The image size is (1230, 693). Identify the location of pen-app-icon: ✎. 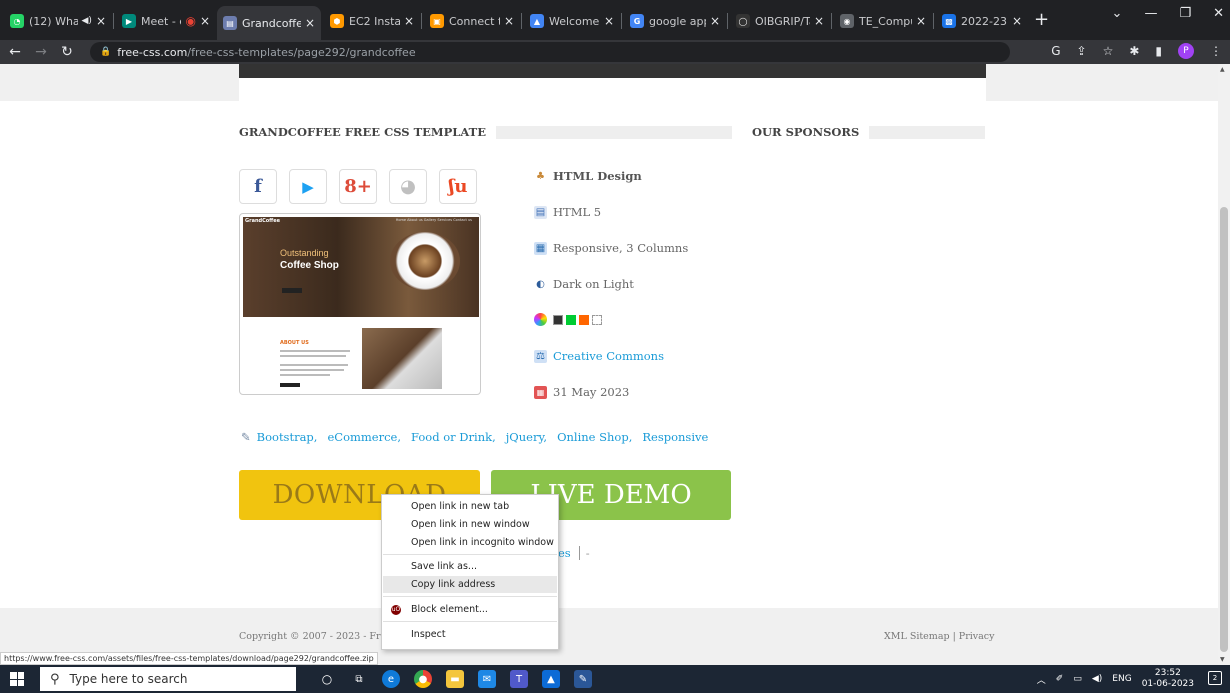
(583, 679).